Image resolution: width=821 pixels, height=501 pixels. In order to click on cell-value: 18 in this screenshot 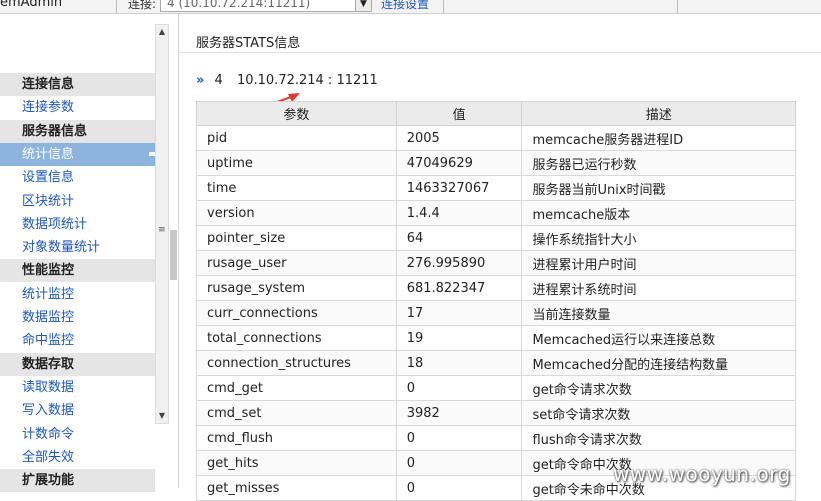, I will do `click(459, 363)`.